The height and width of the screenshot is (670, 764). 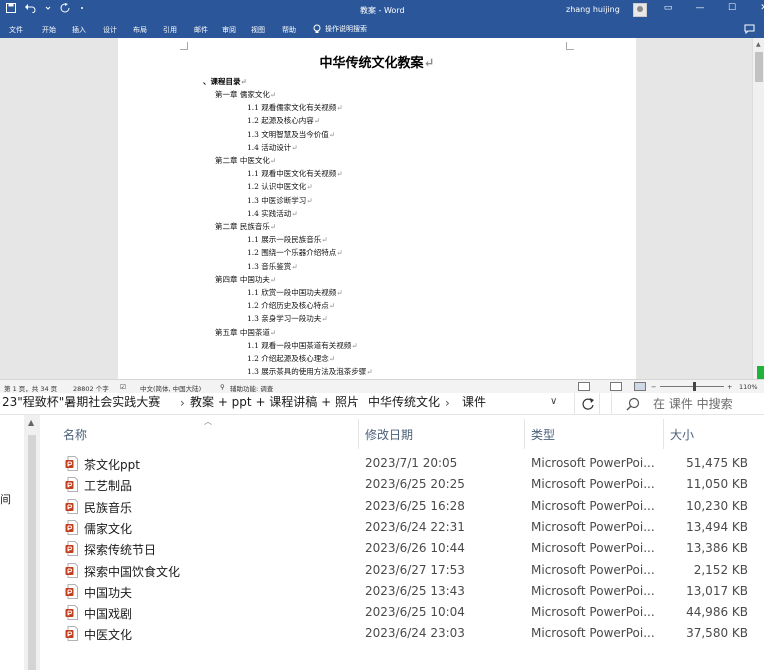 I want to click on nav-scrollbar: ▲, so click(x=32, y=542).